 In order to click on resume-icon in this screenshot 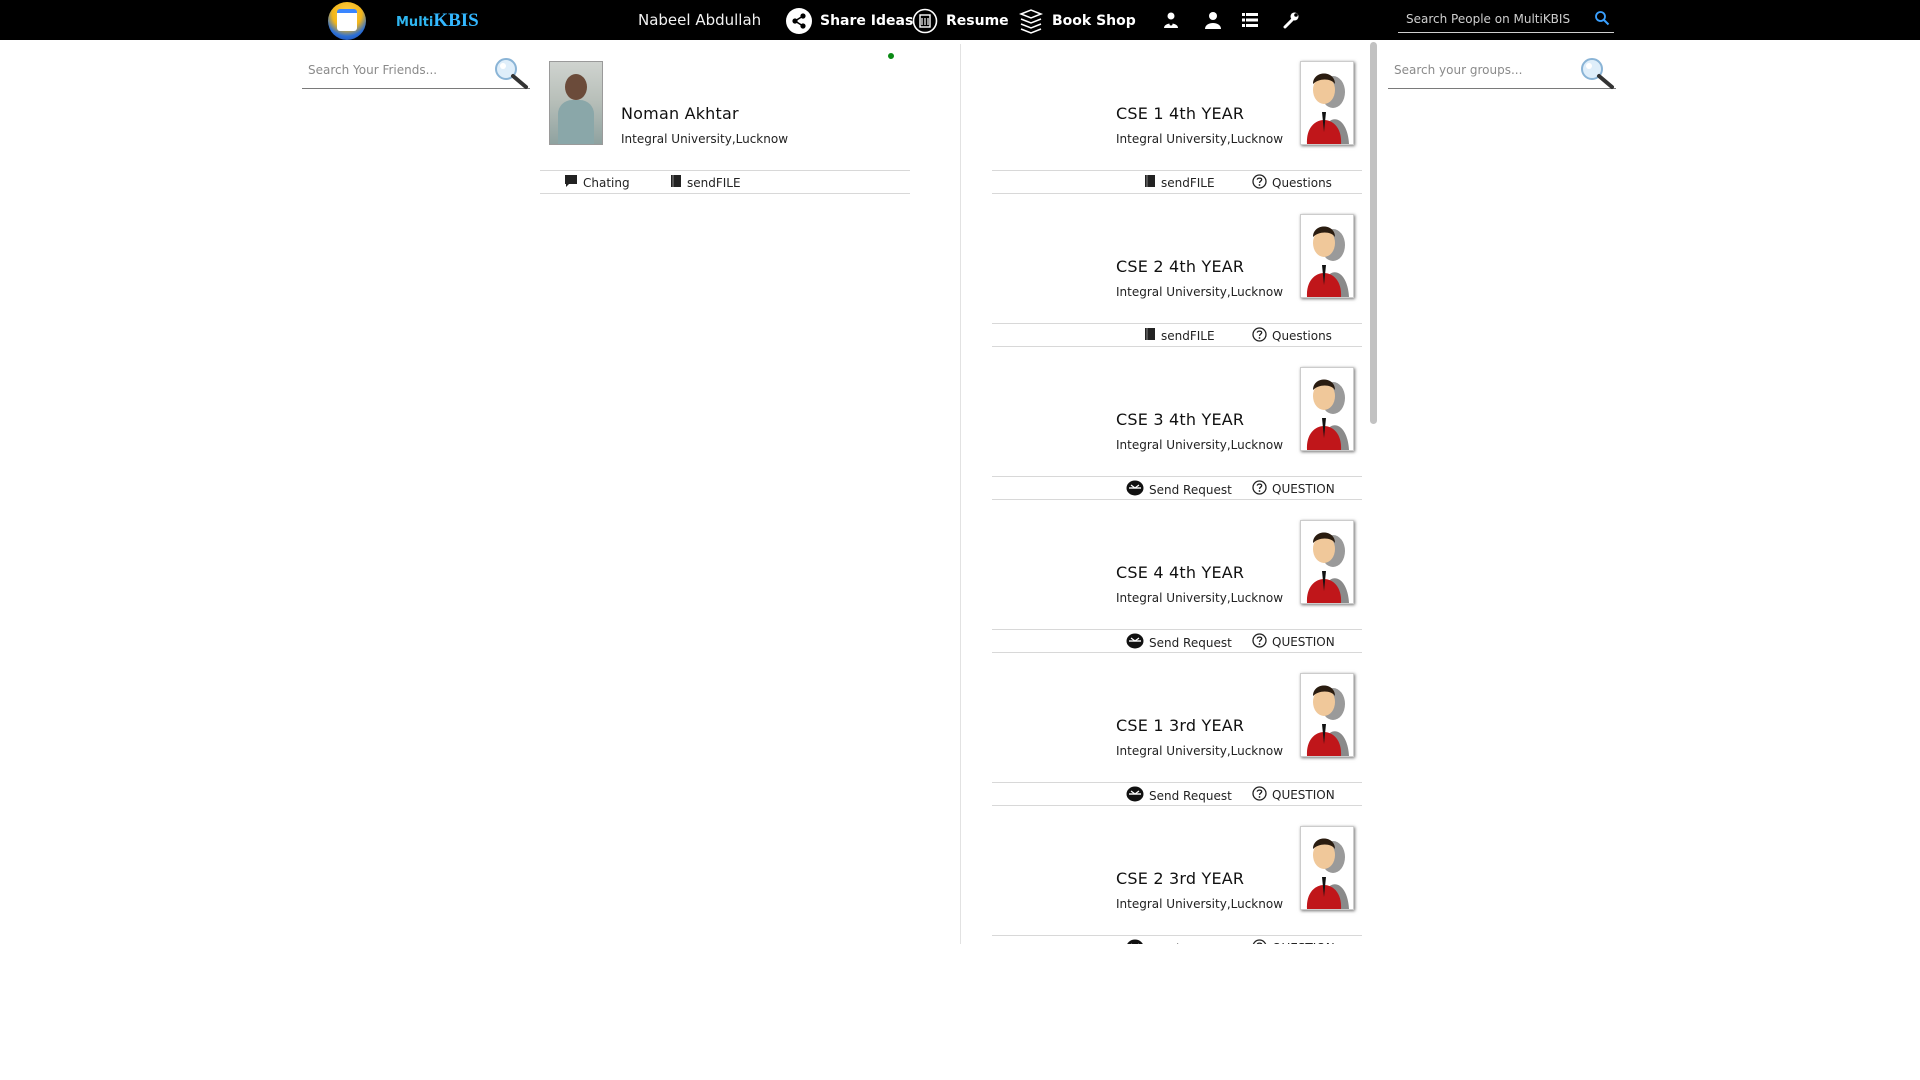, I will do `click(925, 21)`.